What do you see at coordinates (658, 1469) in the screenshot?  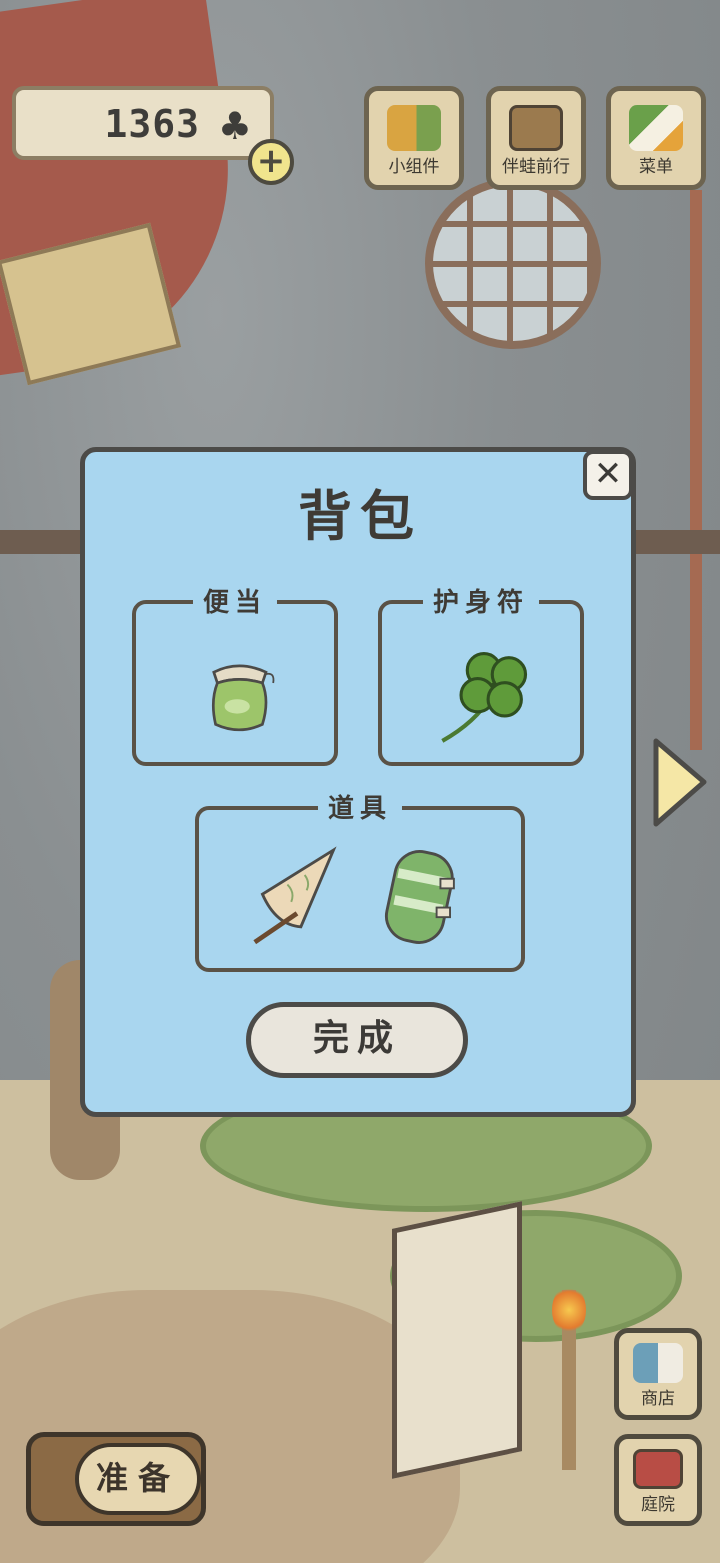 I see `yard-mailbox-icon` at bounding box center [658, 1469].